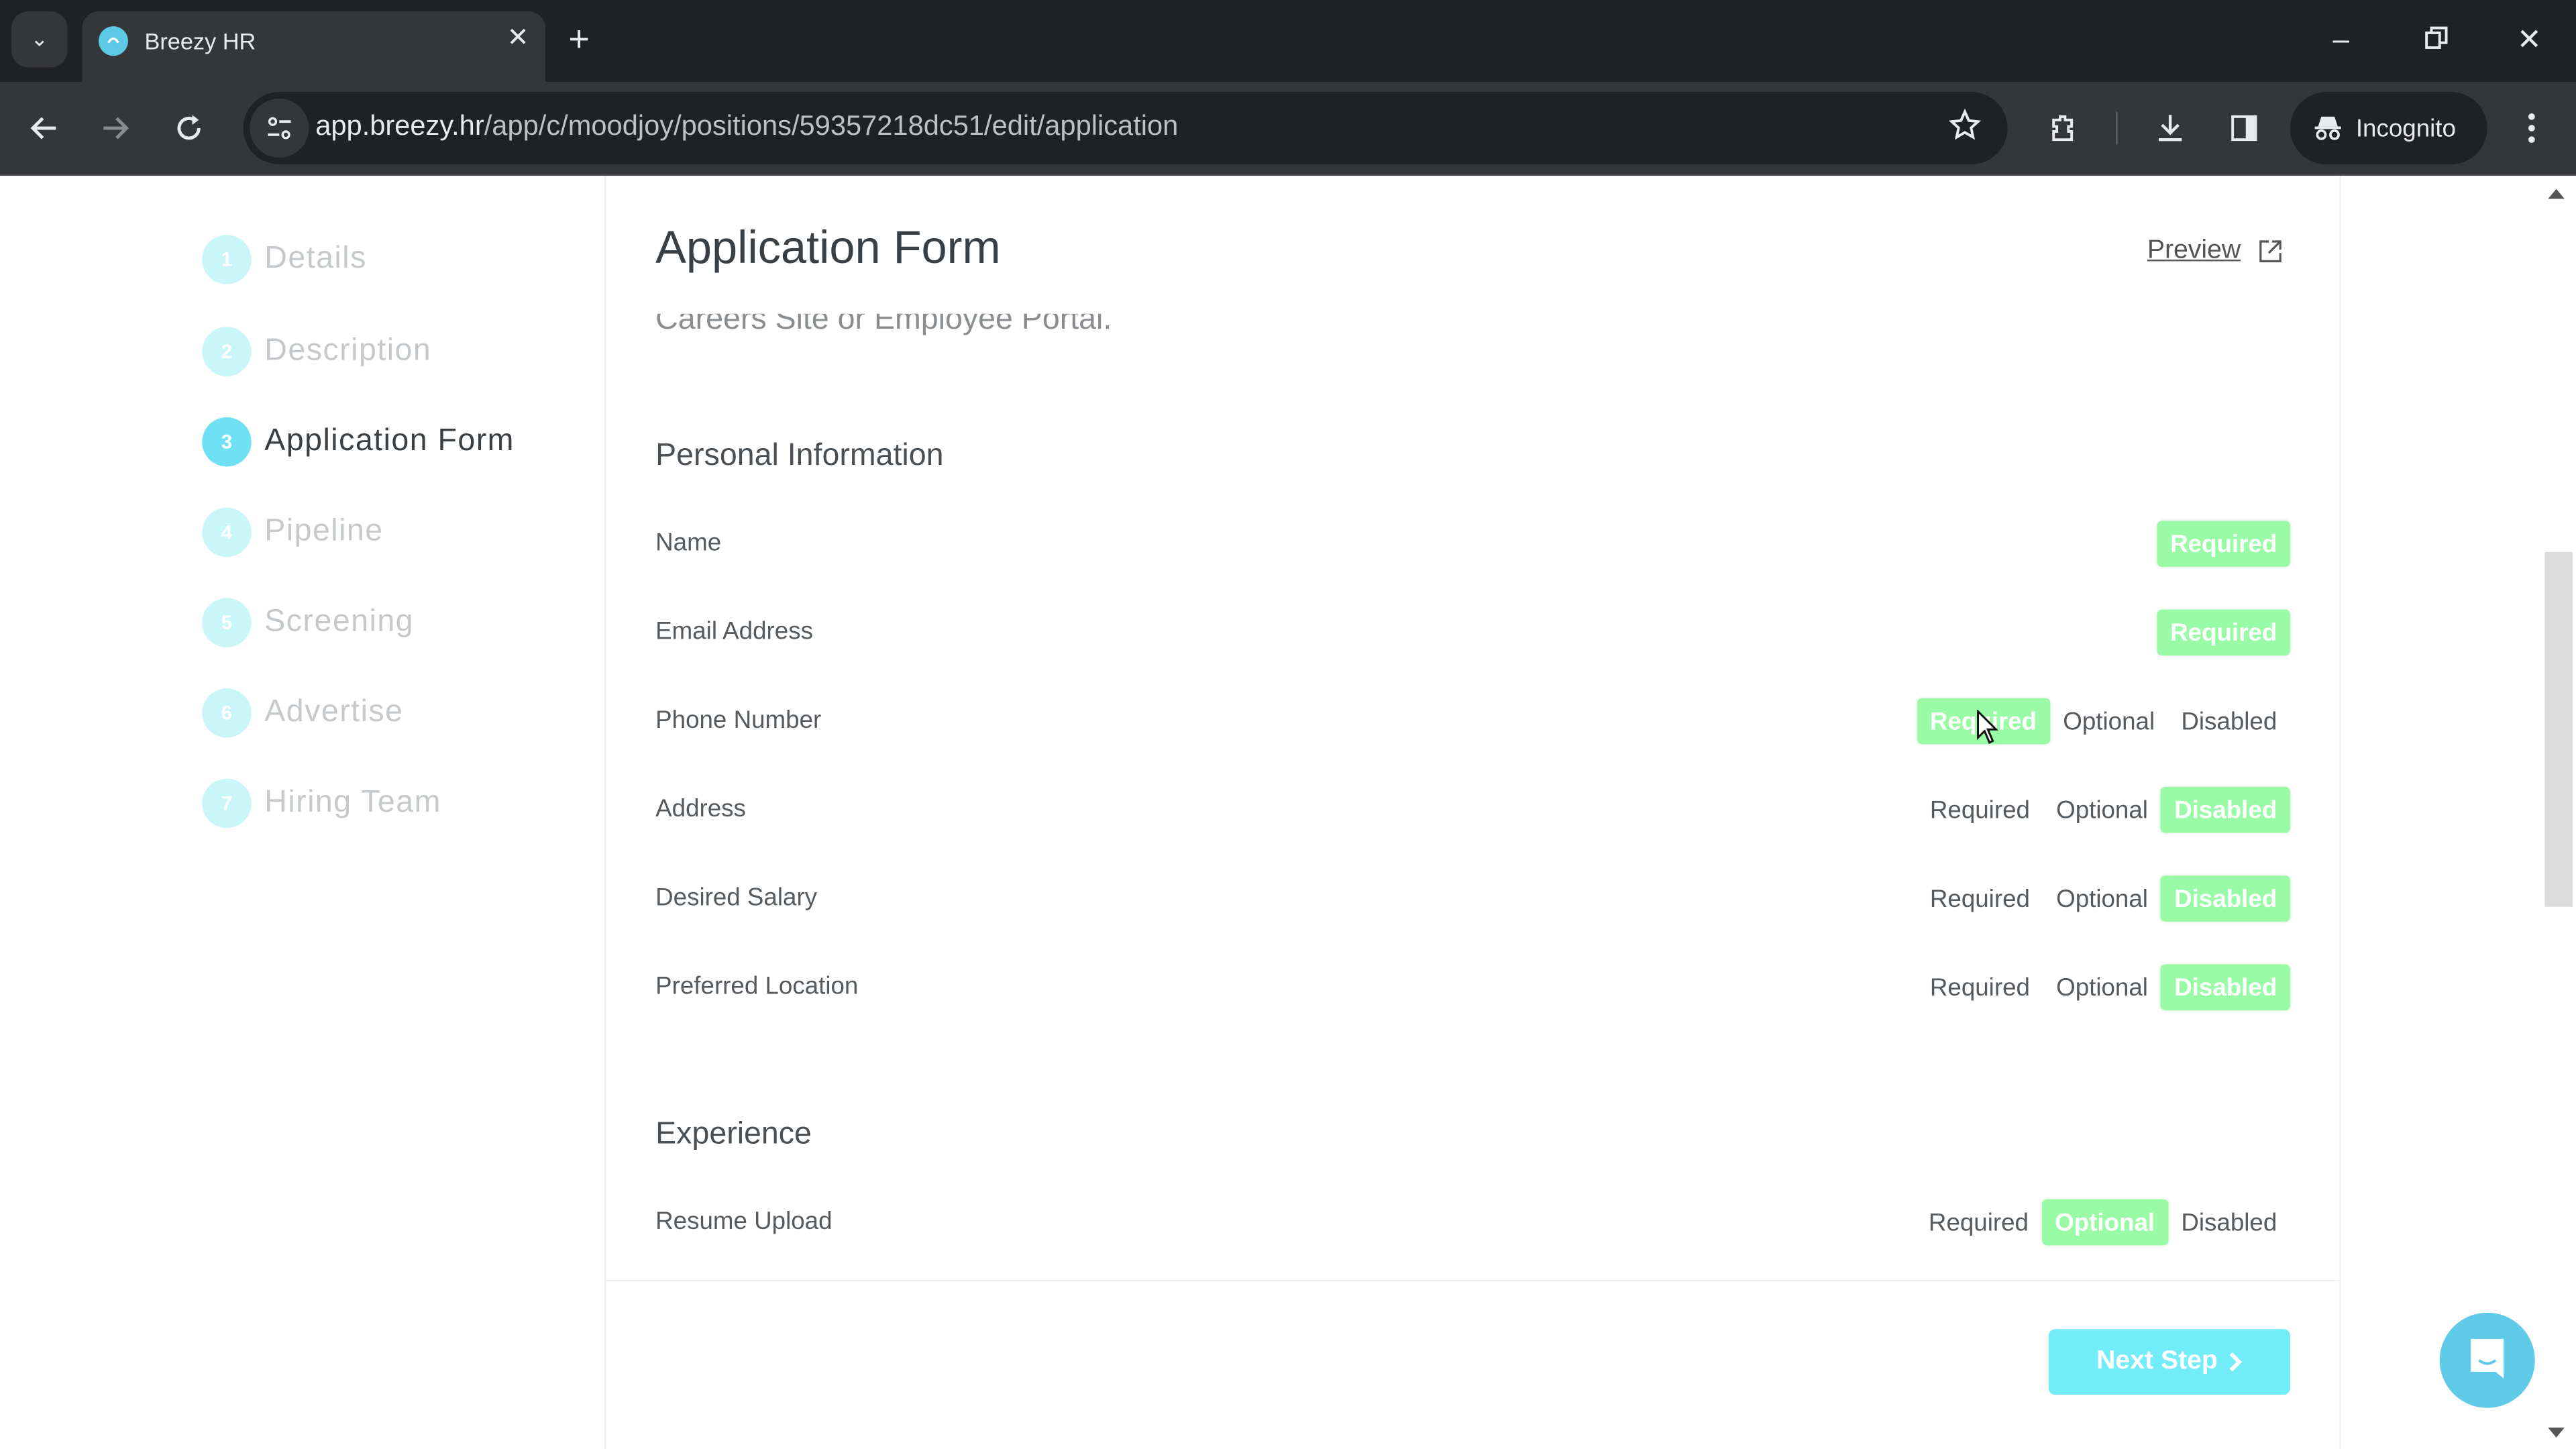 Image resolution: width=2576 pixels, height=1449 pixels. I want to click on new-tab-plus-icon: +, so click(578, 39).